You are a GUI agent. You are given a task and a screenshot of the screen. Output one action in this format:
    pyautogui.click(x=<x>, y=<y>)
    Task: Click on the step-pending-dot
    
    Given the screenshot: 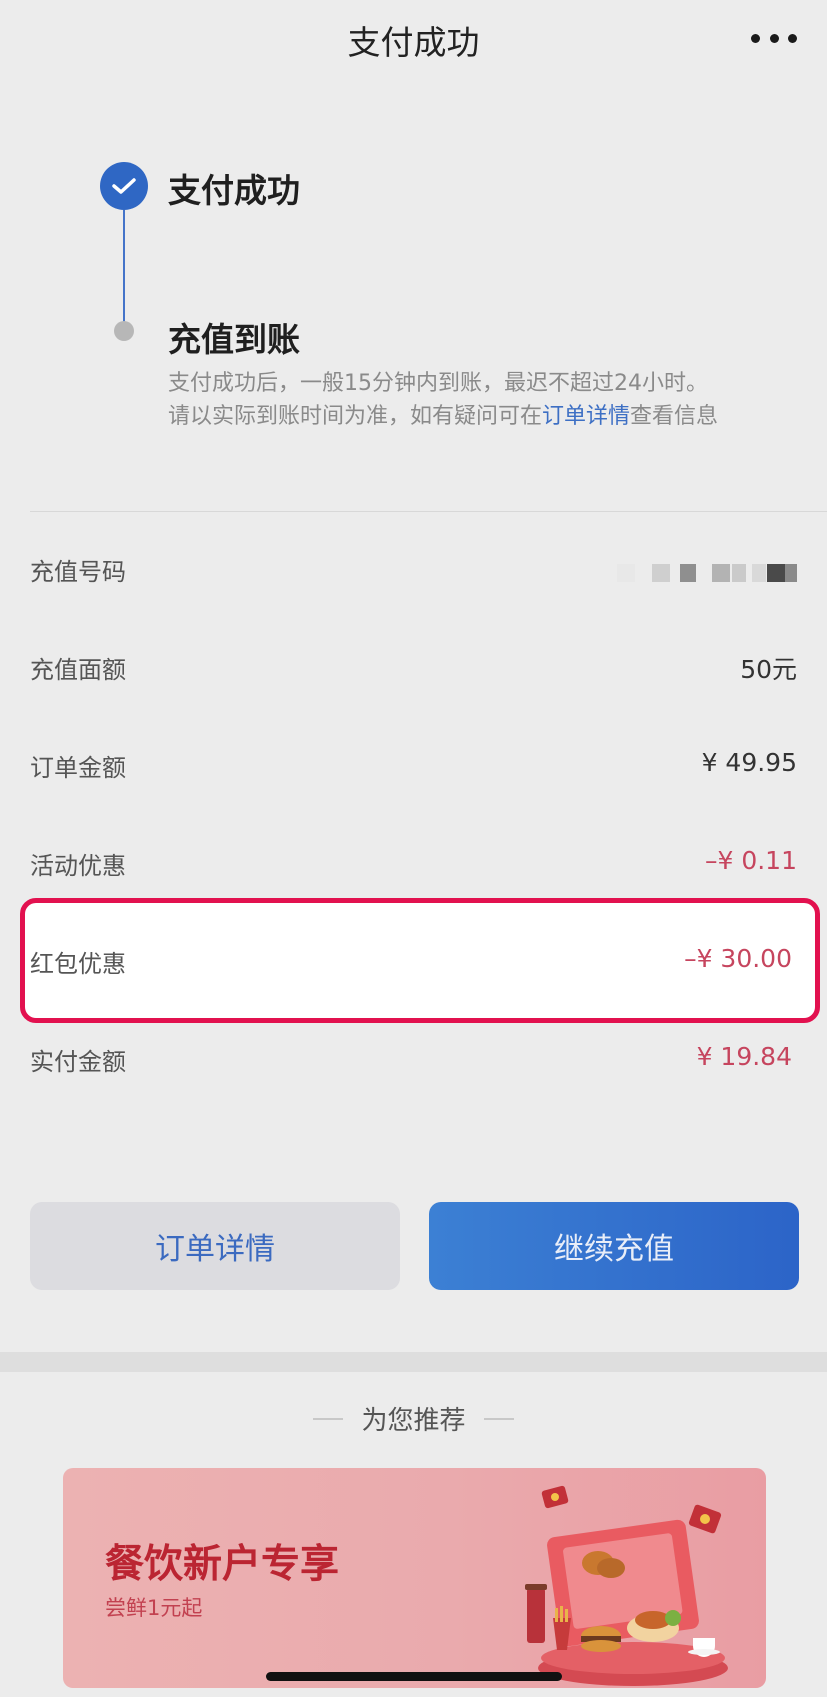 What is the action you would take?
    pyautogui.click(x=124, y=331)
    